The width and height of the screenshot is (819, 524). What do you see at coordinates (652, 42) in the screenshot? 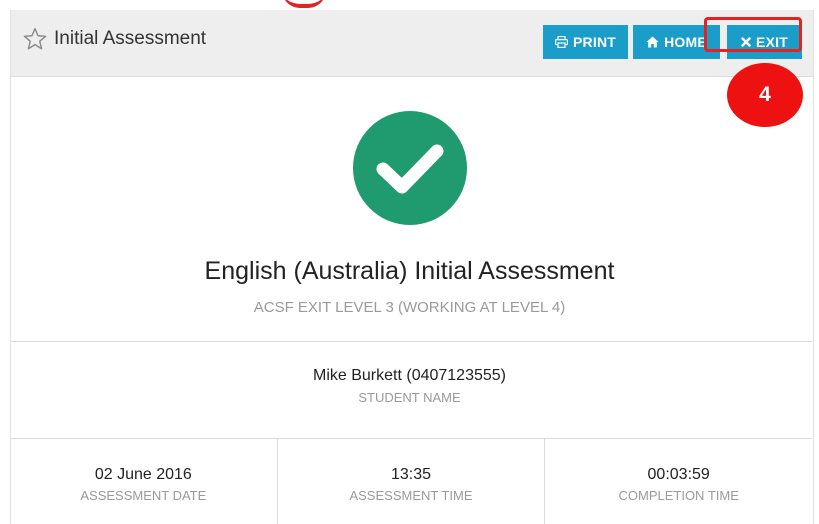
I see `home-icon` at bounding box center [652, 42].